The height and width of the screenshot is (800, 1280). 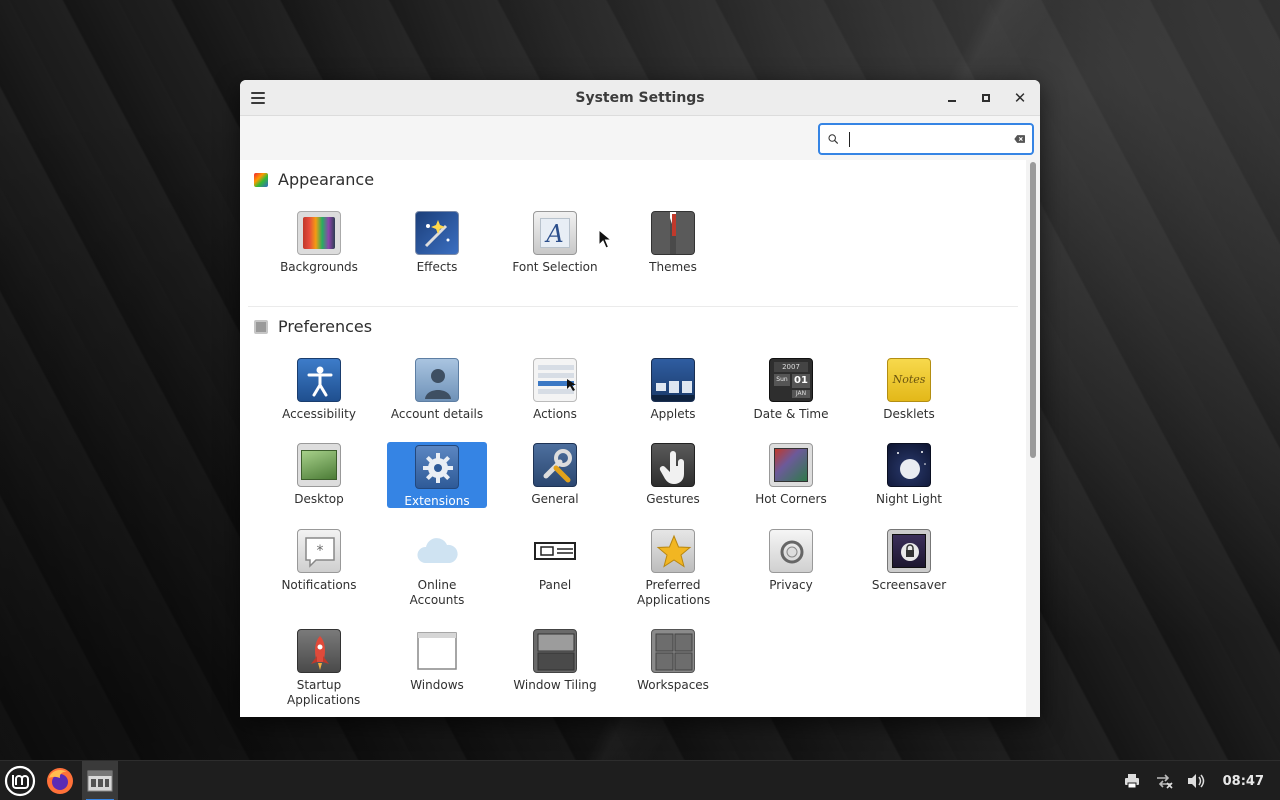 I want to click on tile-workspaces: Workspaces, so click(x=673, y=659).